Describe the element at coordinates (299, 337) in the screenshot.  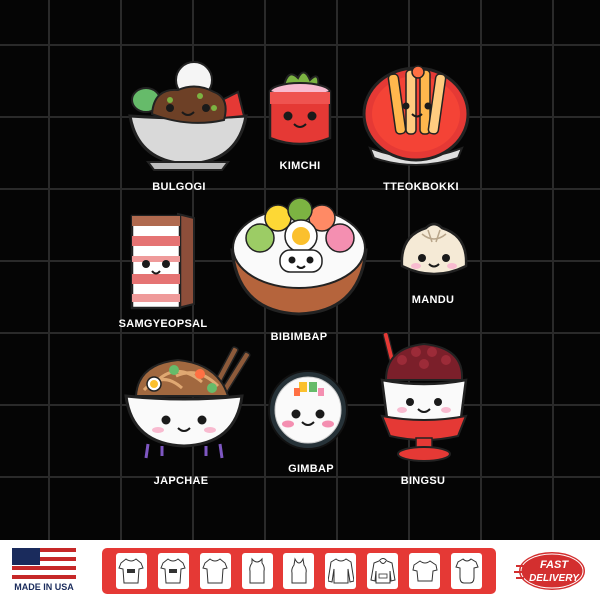
I see `food-label-bibimbap: BIBIMBAP` at that location.